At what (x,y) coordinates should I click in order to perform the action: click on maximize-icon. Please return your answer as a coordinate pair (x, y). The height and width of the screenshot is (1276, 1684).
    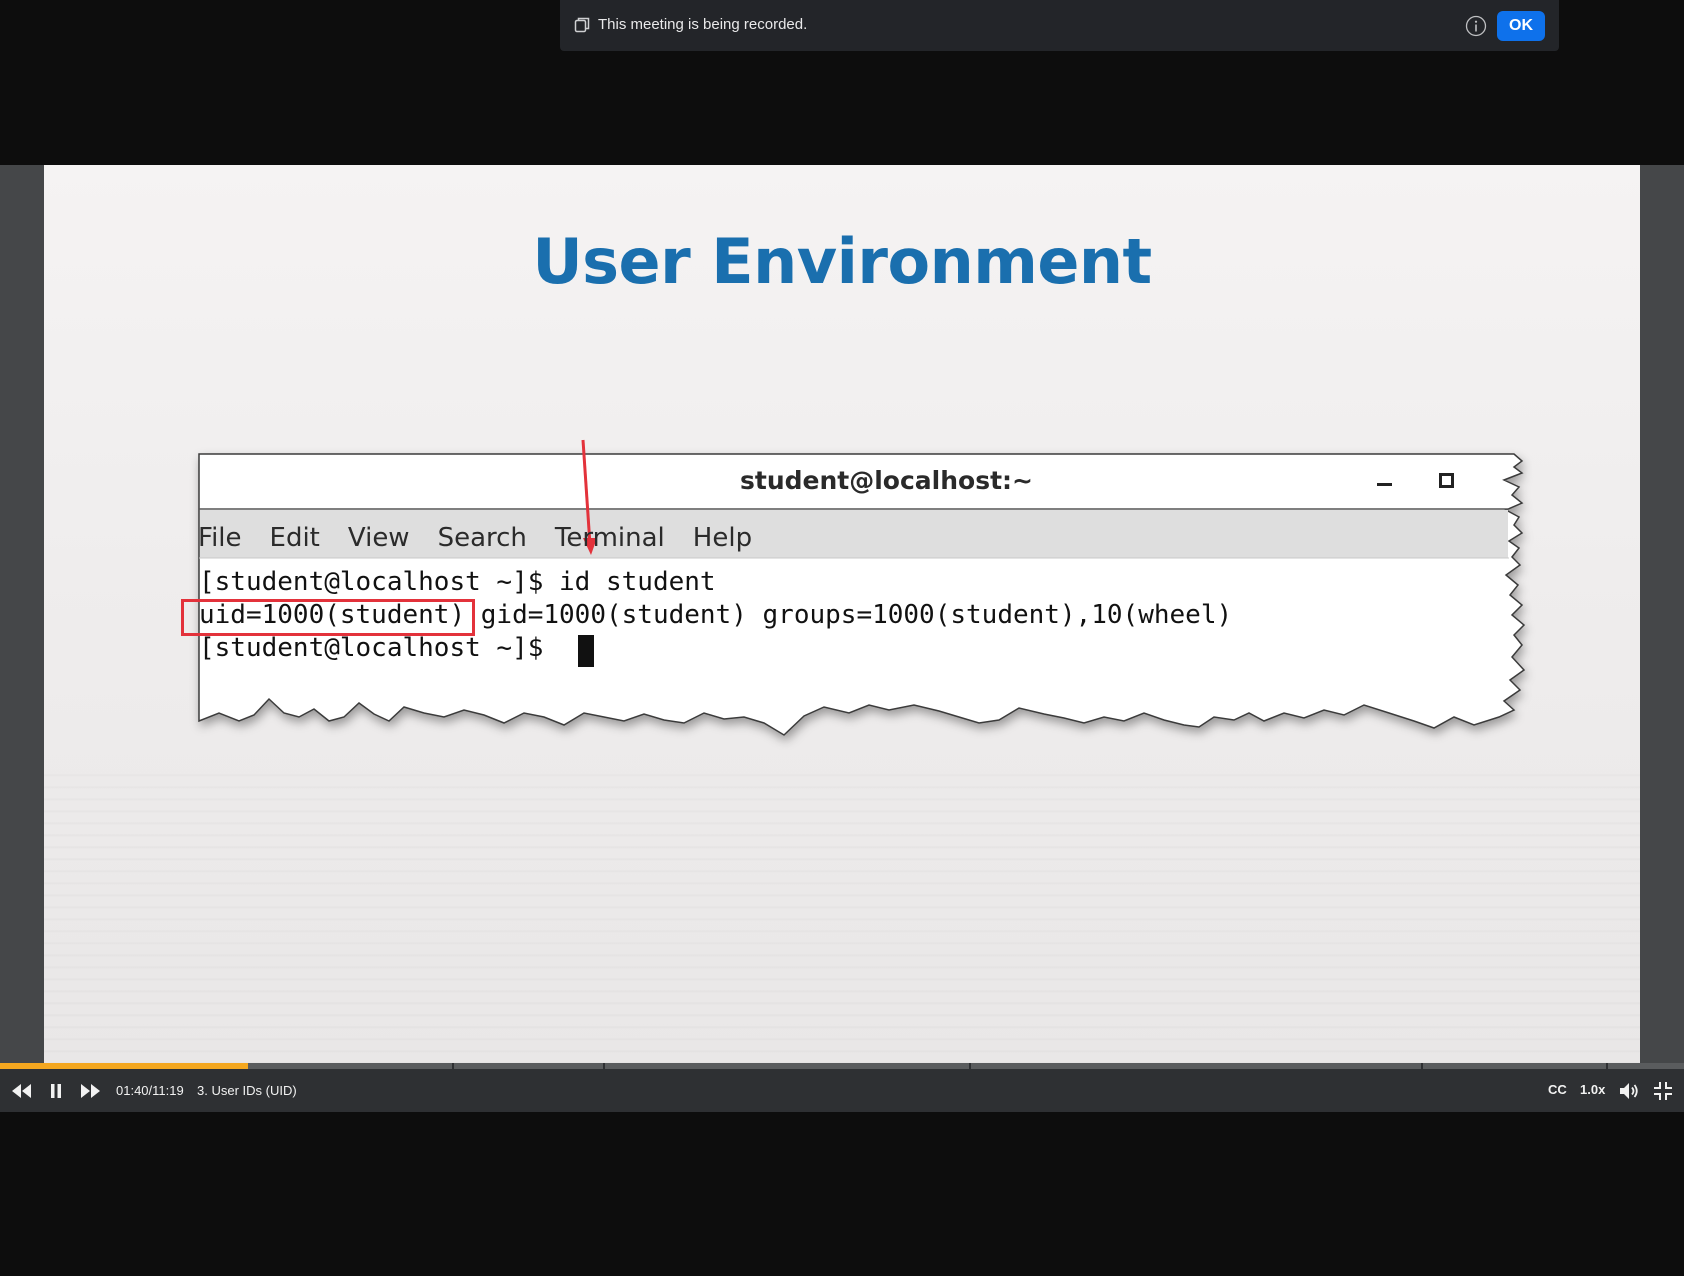
    Looking at the image, I should click on (1446, 480).